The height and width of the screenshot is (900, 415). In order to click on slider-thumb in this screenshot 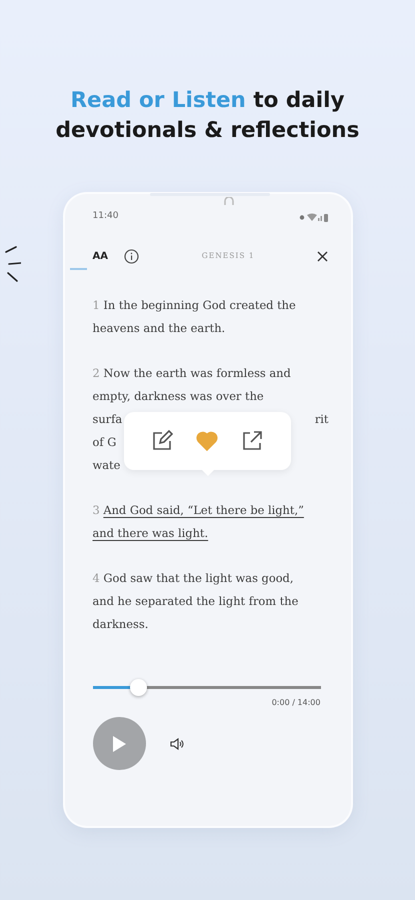, I will do `click(139, 687)`.